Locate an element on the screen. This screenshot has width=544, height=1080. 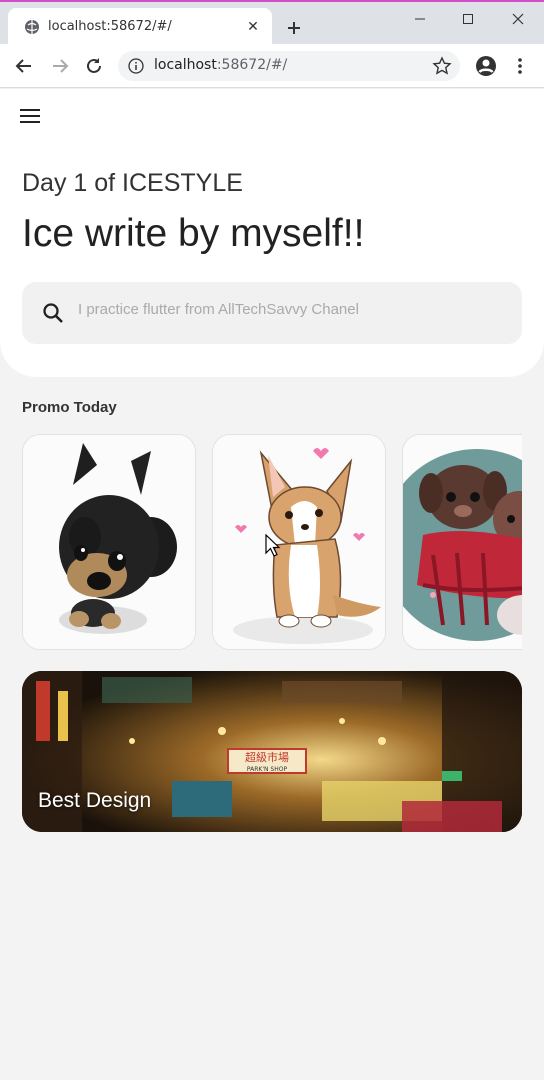
search-icon is located at coordinates (53, 313).